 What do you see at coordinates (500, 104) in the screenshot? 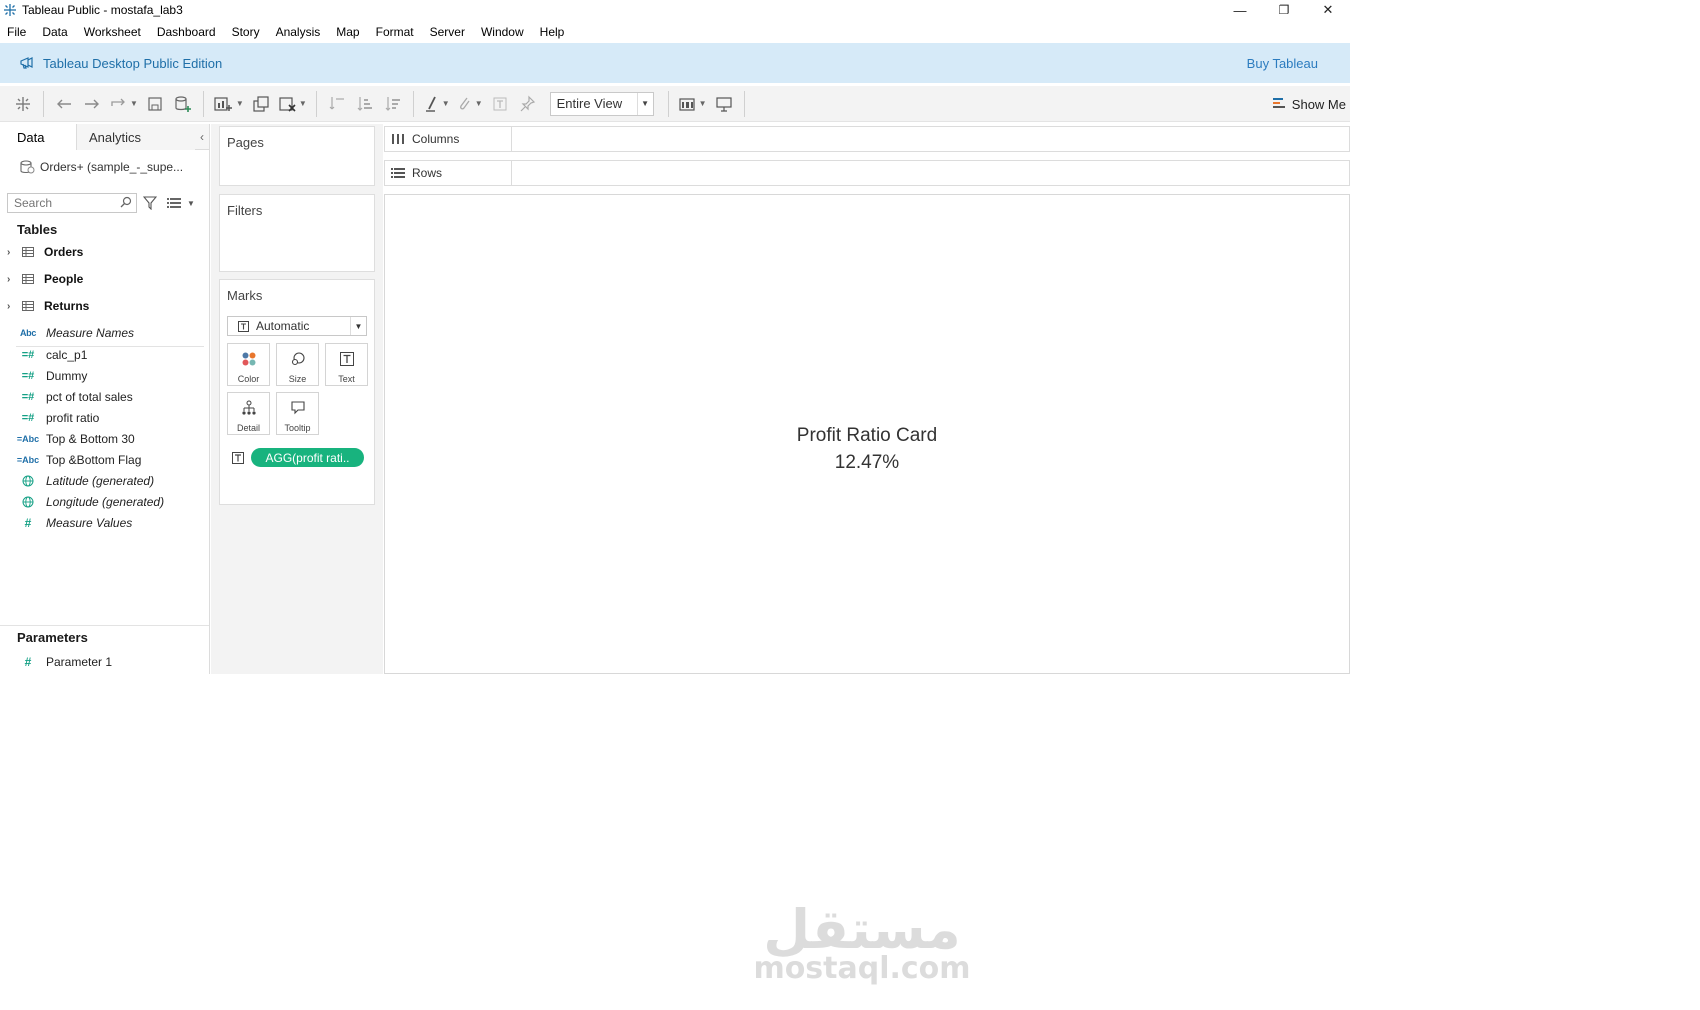
I see `show-labels-icon` at bounding box center [500, 104].